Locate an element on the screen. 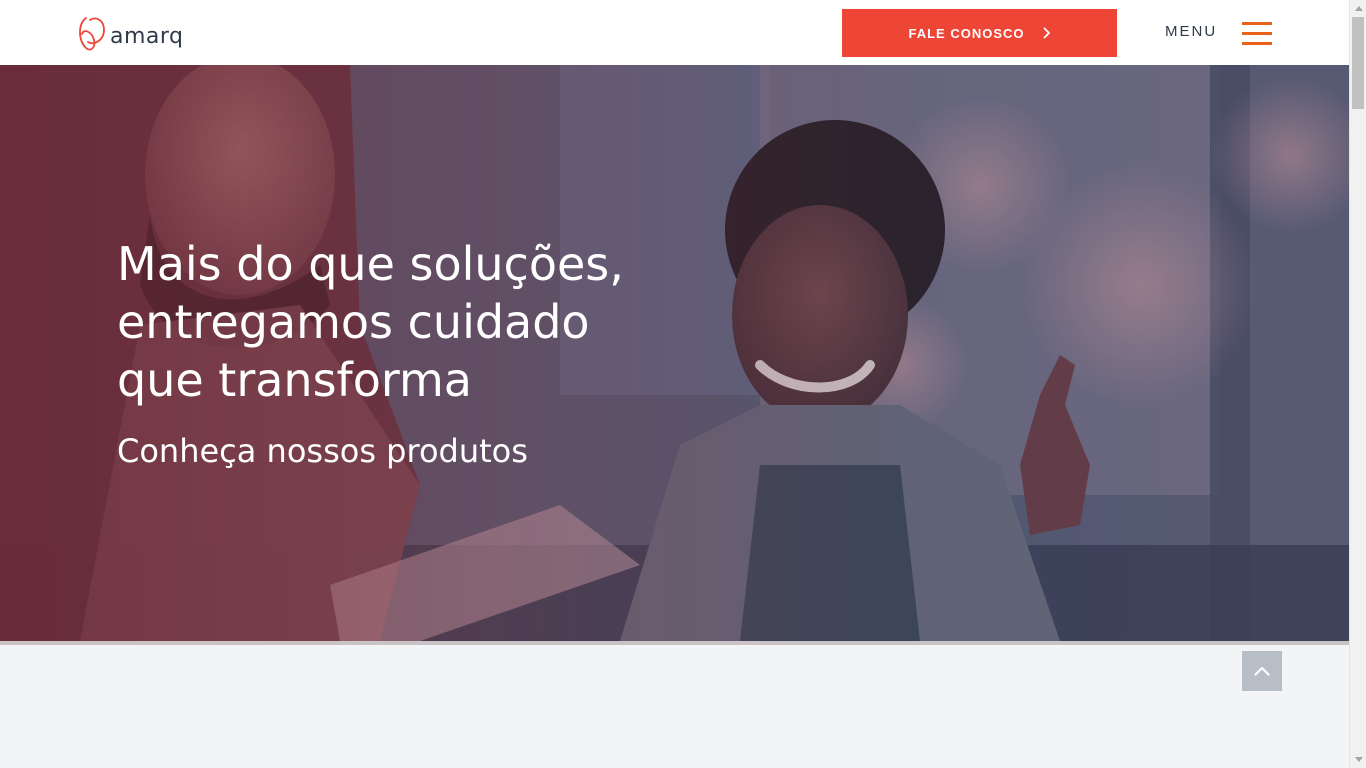 The height and width of the screenshot is (768, 1366). back-to-top-button is located at coordinates (1262, 671).